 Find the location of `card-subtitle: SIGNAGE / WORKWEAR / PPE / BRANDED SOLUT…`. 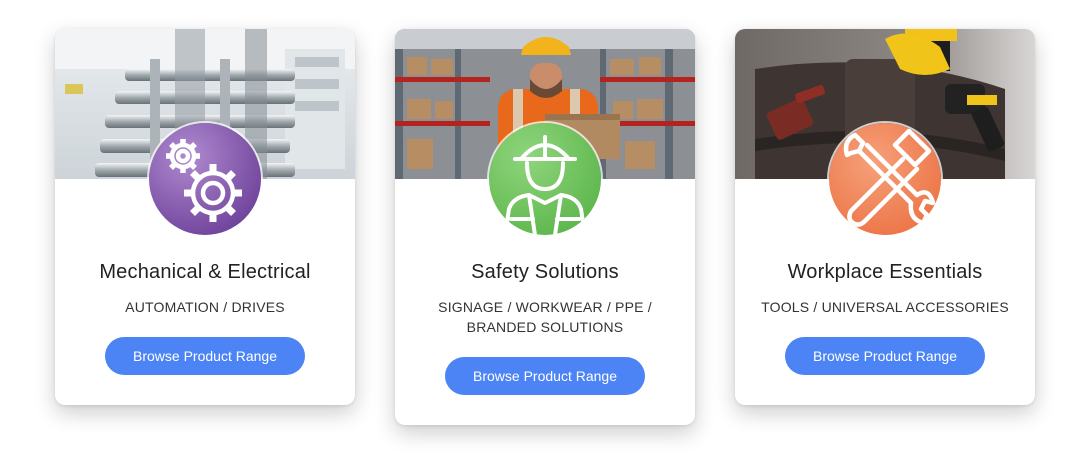

card-subtitle: SIGNAGE / WORKWEAR / PPE / BRANDED SOLUT… is located at coordinates (545, 317).